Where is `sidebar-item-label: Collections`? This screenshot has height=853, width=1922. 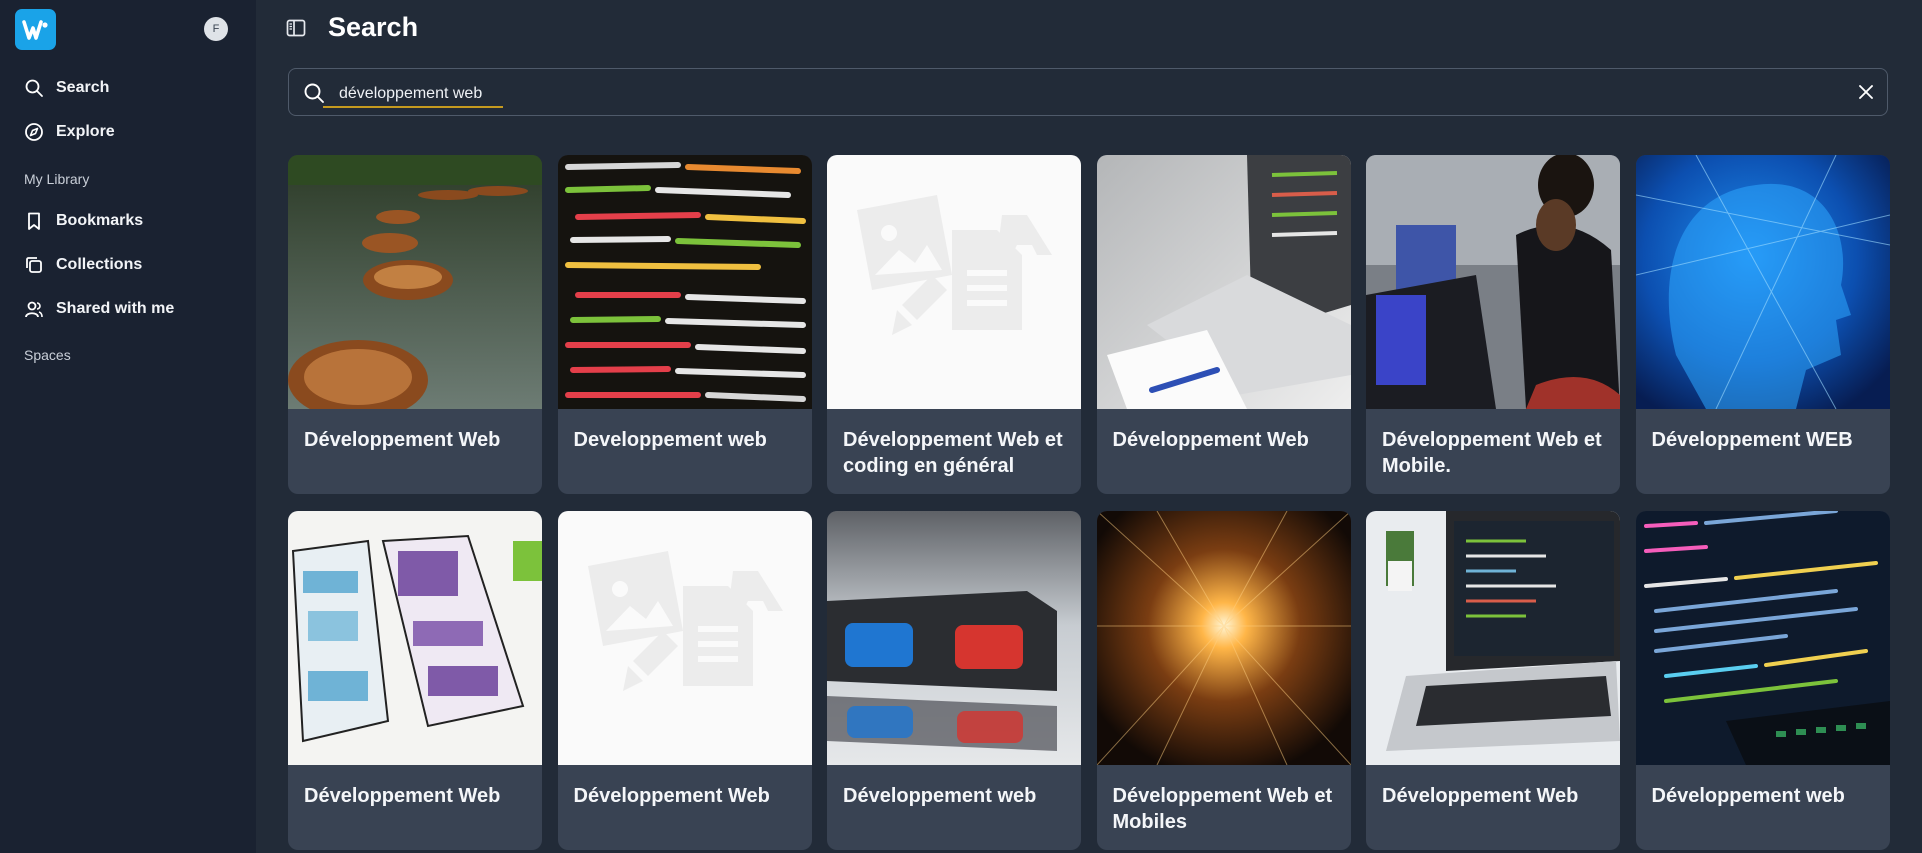 sidebar-item-label: Collections is located at coordinates (99, 264).